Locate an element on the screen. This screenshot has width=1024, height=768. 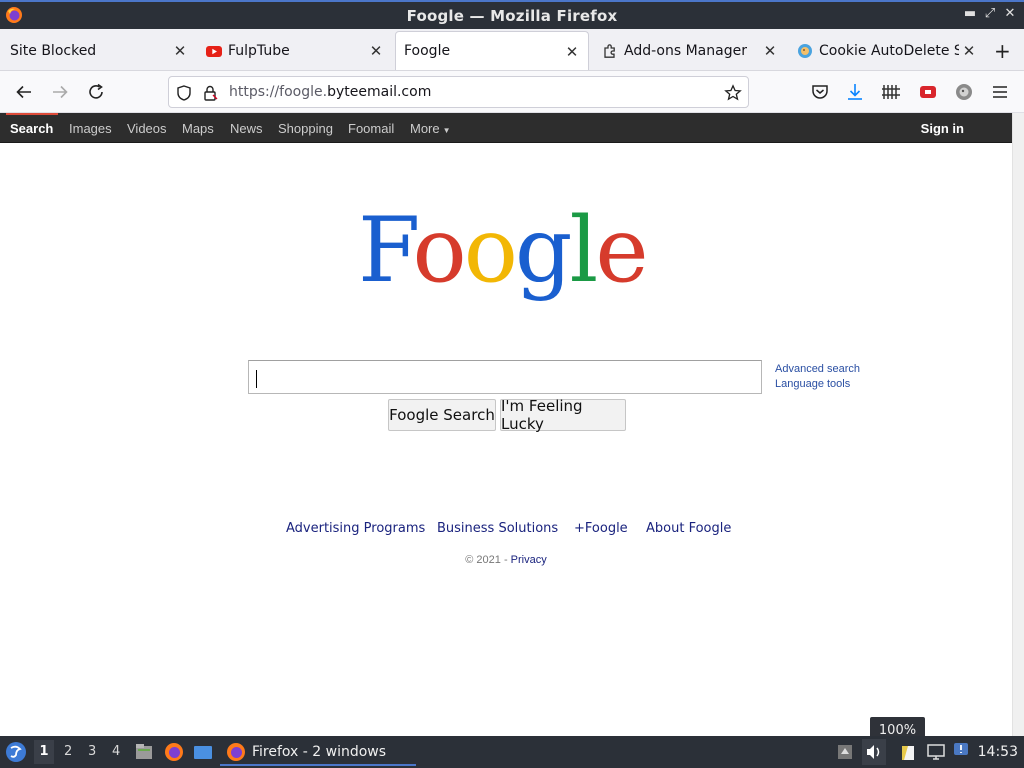
firefox-window-icon is located at coordinates (236, 751).